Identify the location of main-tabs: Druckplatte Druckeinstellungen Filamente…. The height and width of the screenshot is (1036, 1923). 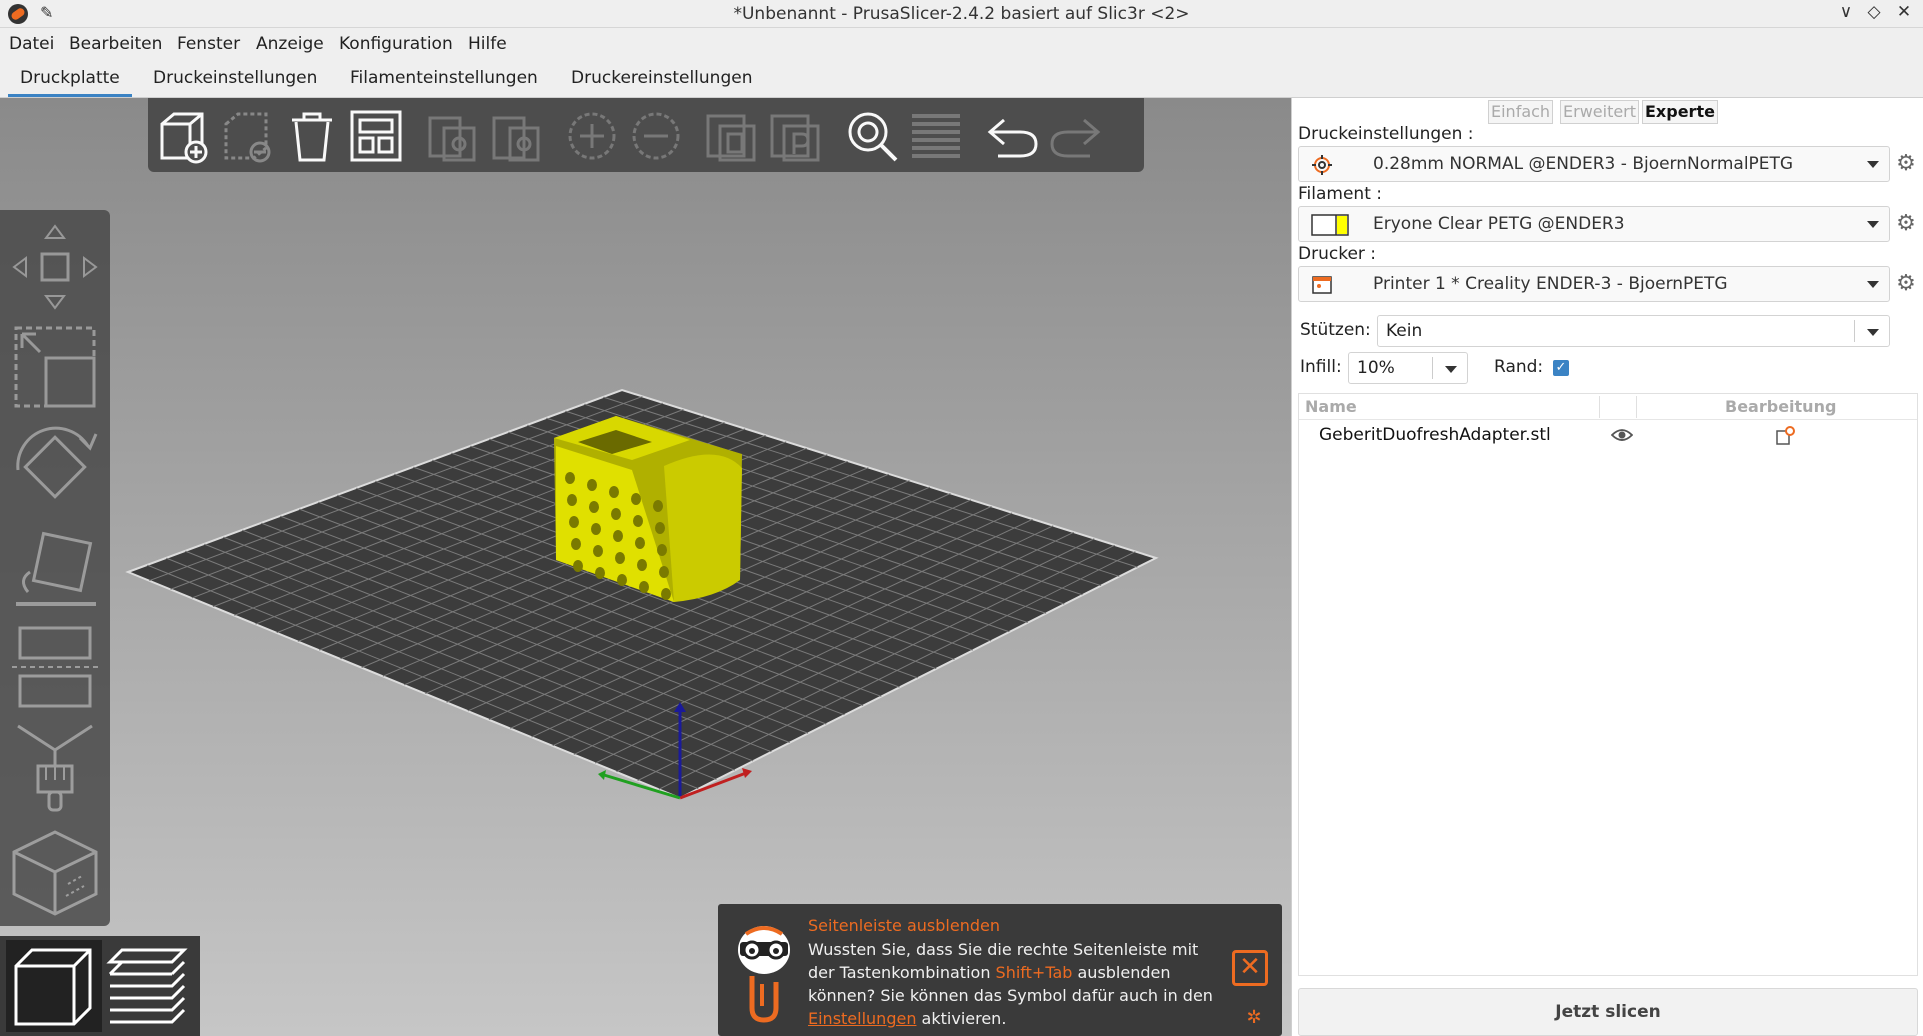
(961, 80).